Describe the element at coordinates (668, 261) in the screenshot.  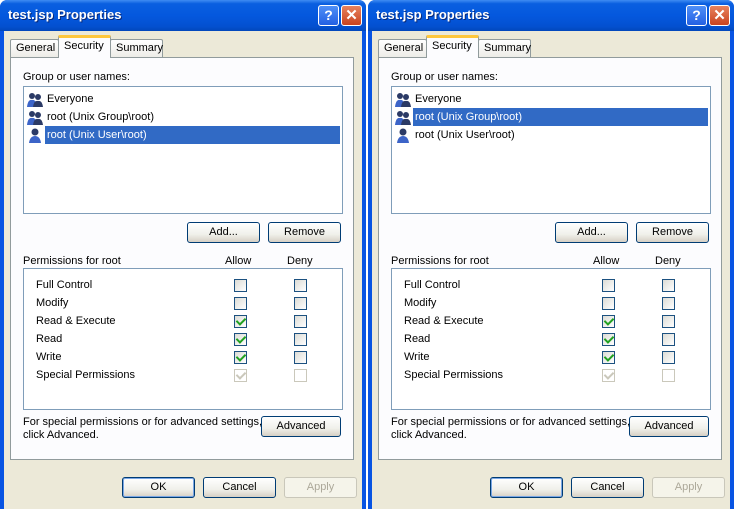
I see `deny-column-header: Deny` at that location.